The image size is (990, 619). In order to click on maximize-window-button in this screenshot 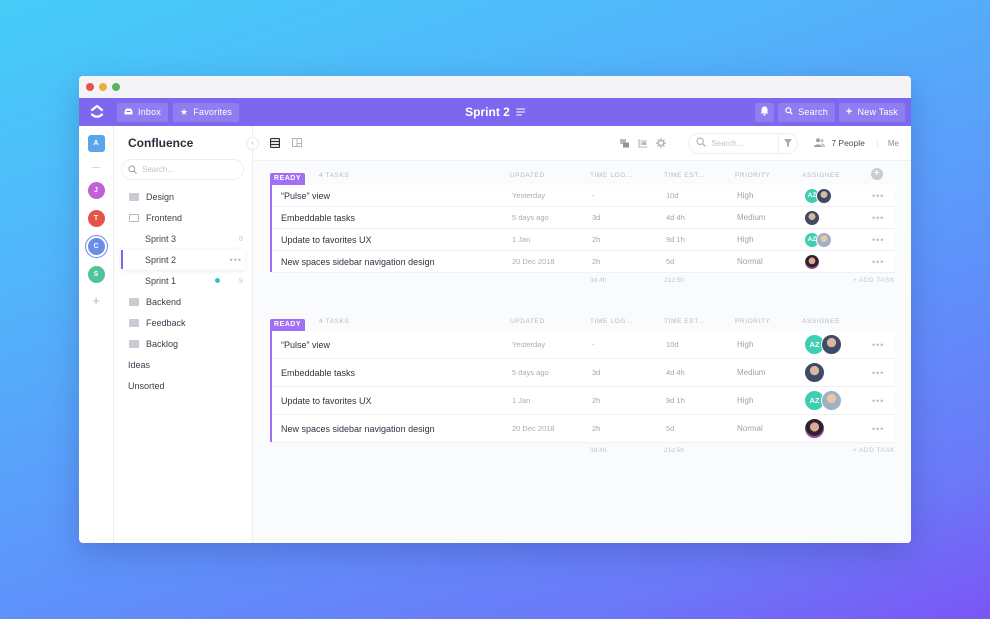, I will do `click(116, 87)`.